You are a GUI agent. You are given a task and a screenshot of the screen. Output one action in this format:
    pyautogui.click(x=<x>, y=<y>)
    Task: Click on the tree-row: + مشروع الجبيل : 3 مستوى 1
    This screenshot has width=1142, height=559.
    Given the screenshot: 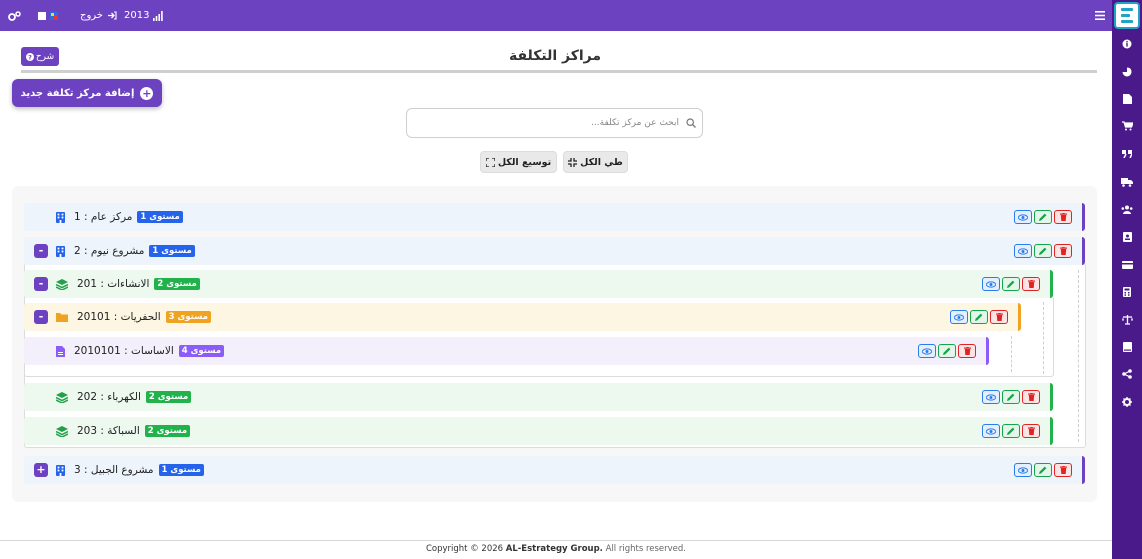 What is the action you would take?
    pyautogui.click(x=554, y=470)
    